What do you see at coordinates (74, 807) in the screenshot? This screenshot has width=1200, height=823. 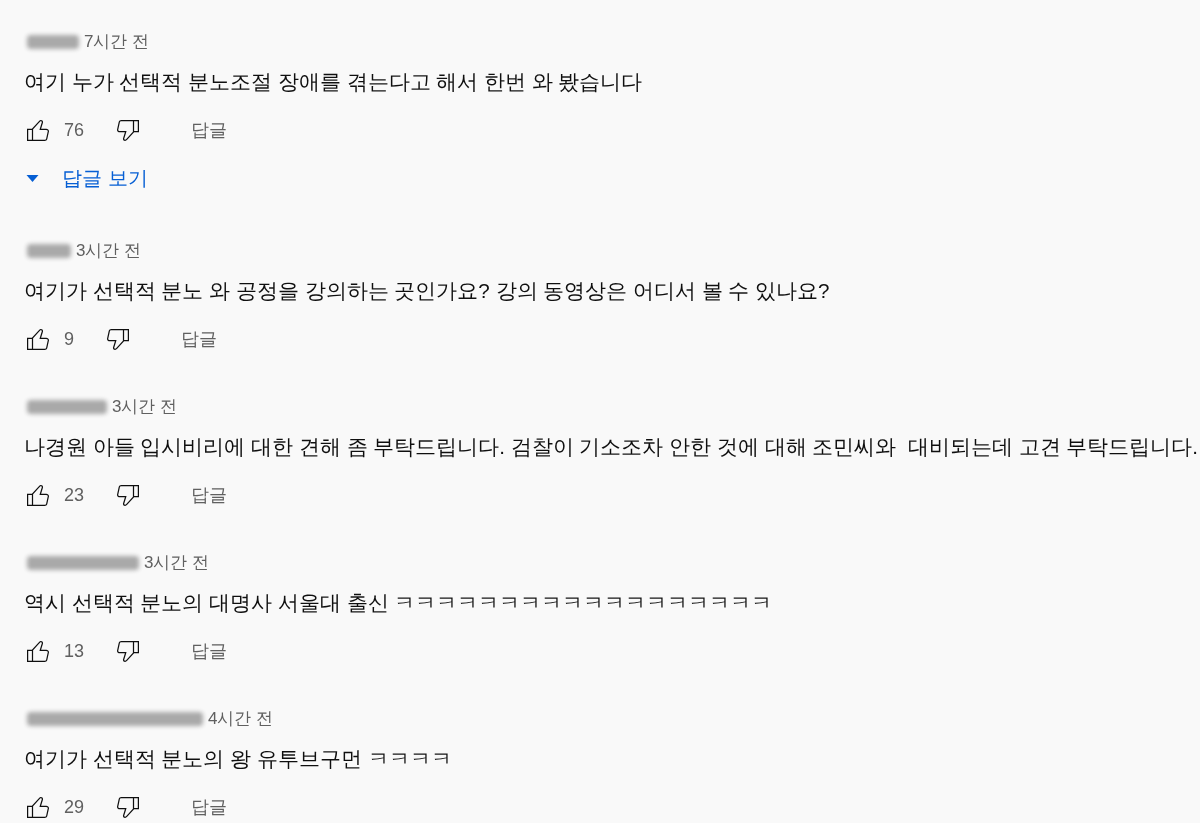 I see `like-count: 29` at bounding box center [74, 807].